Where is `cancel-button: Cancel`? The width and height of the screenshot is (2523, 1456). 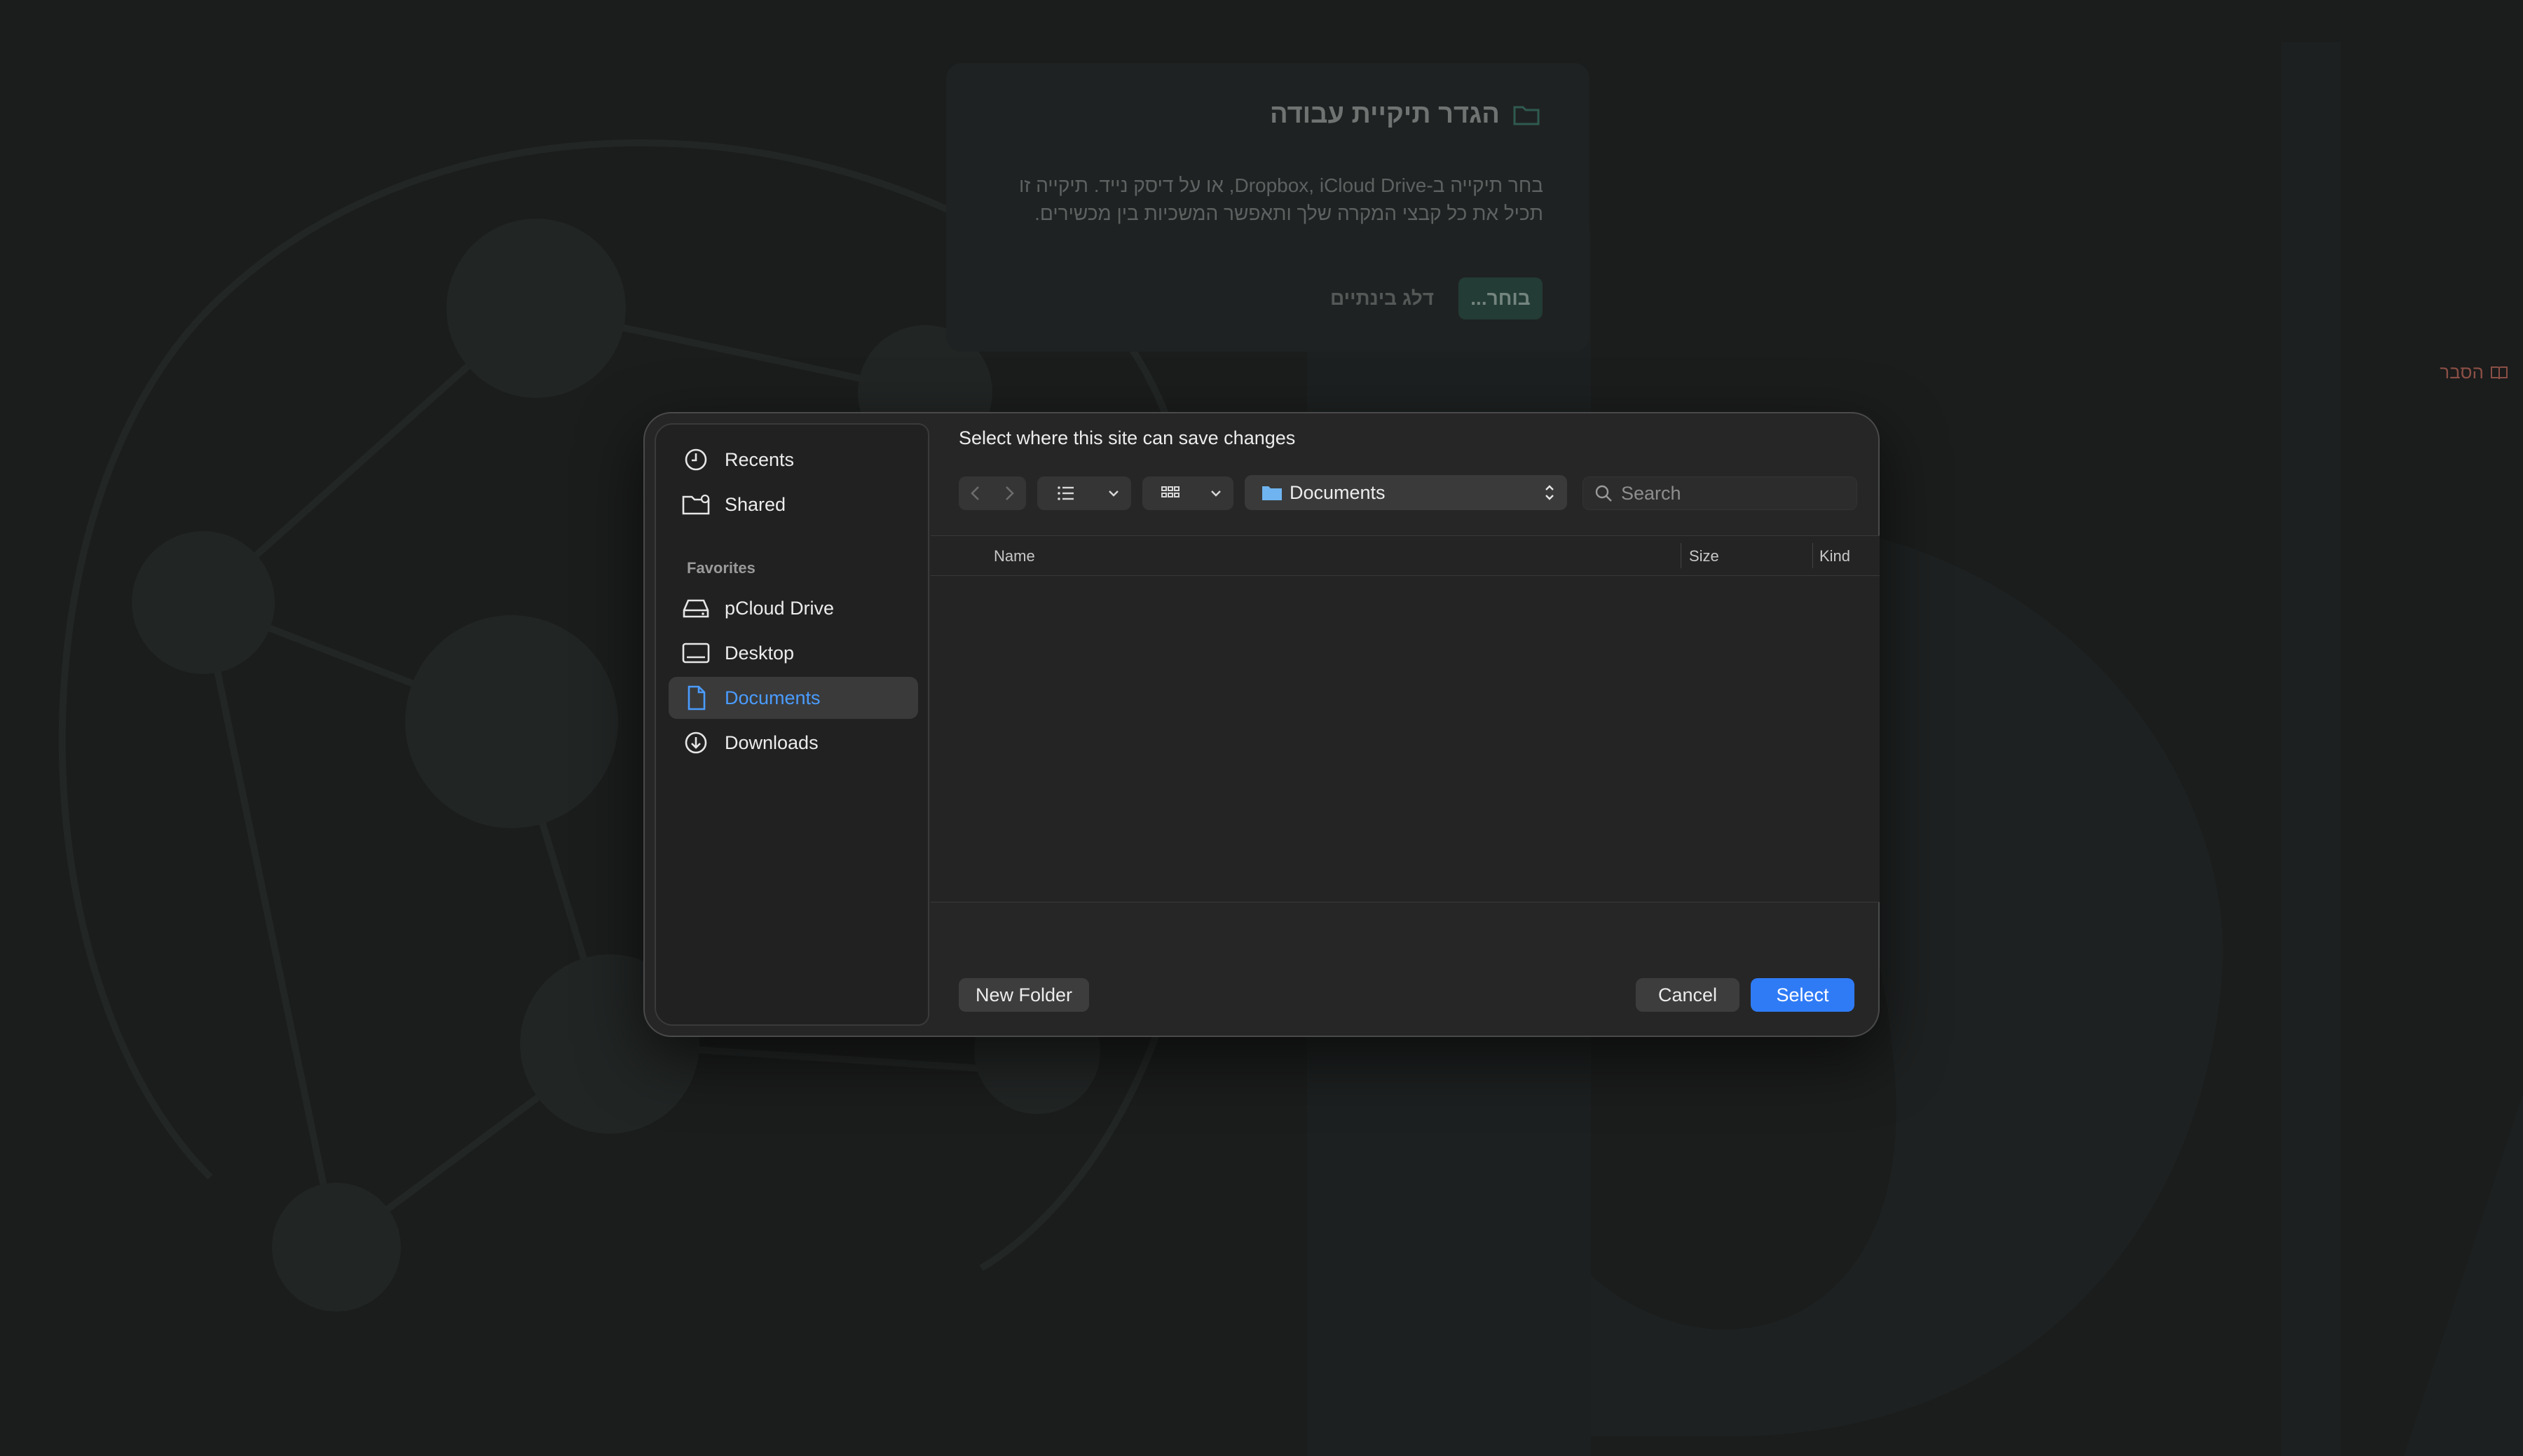
cancel-button: Cancel is located at coordinates (1687, 995).